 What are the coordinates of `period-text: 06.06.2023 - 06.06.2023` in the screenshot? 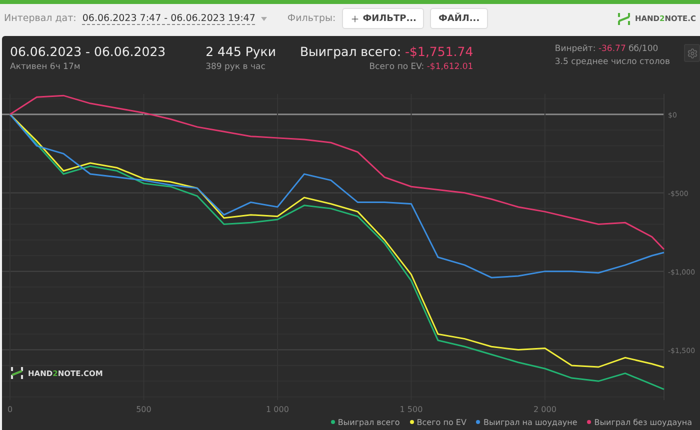 It's located at (88, 51).